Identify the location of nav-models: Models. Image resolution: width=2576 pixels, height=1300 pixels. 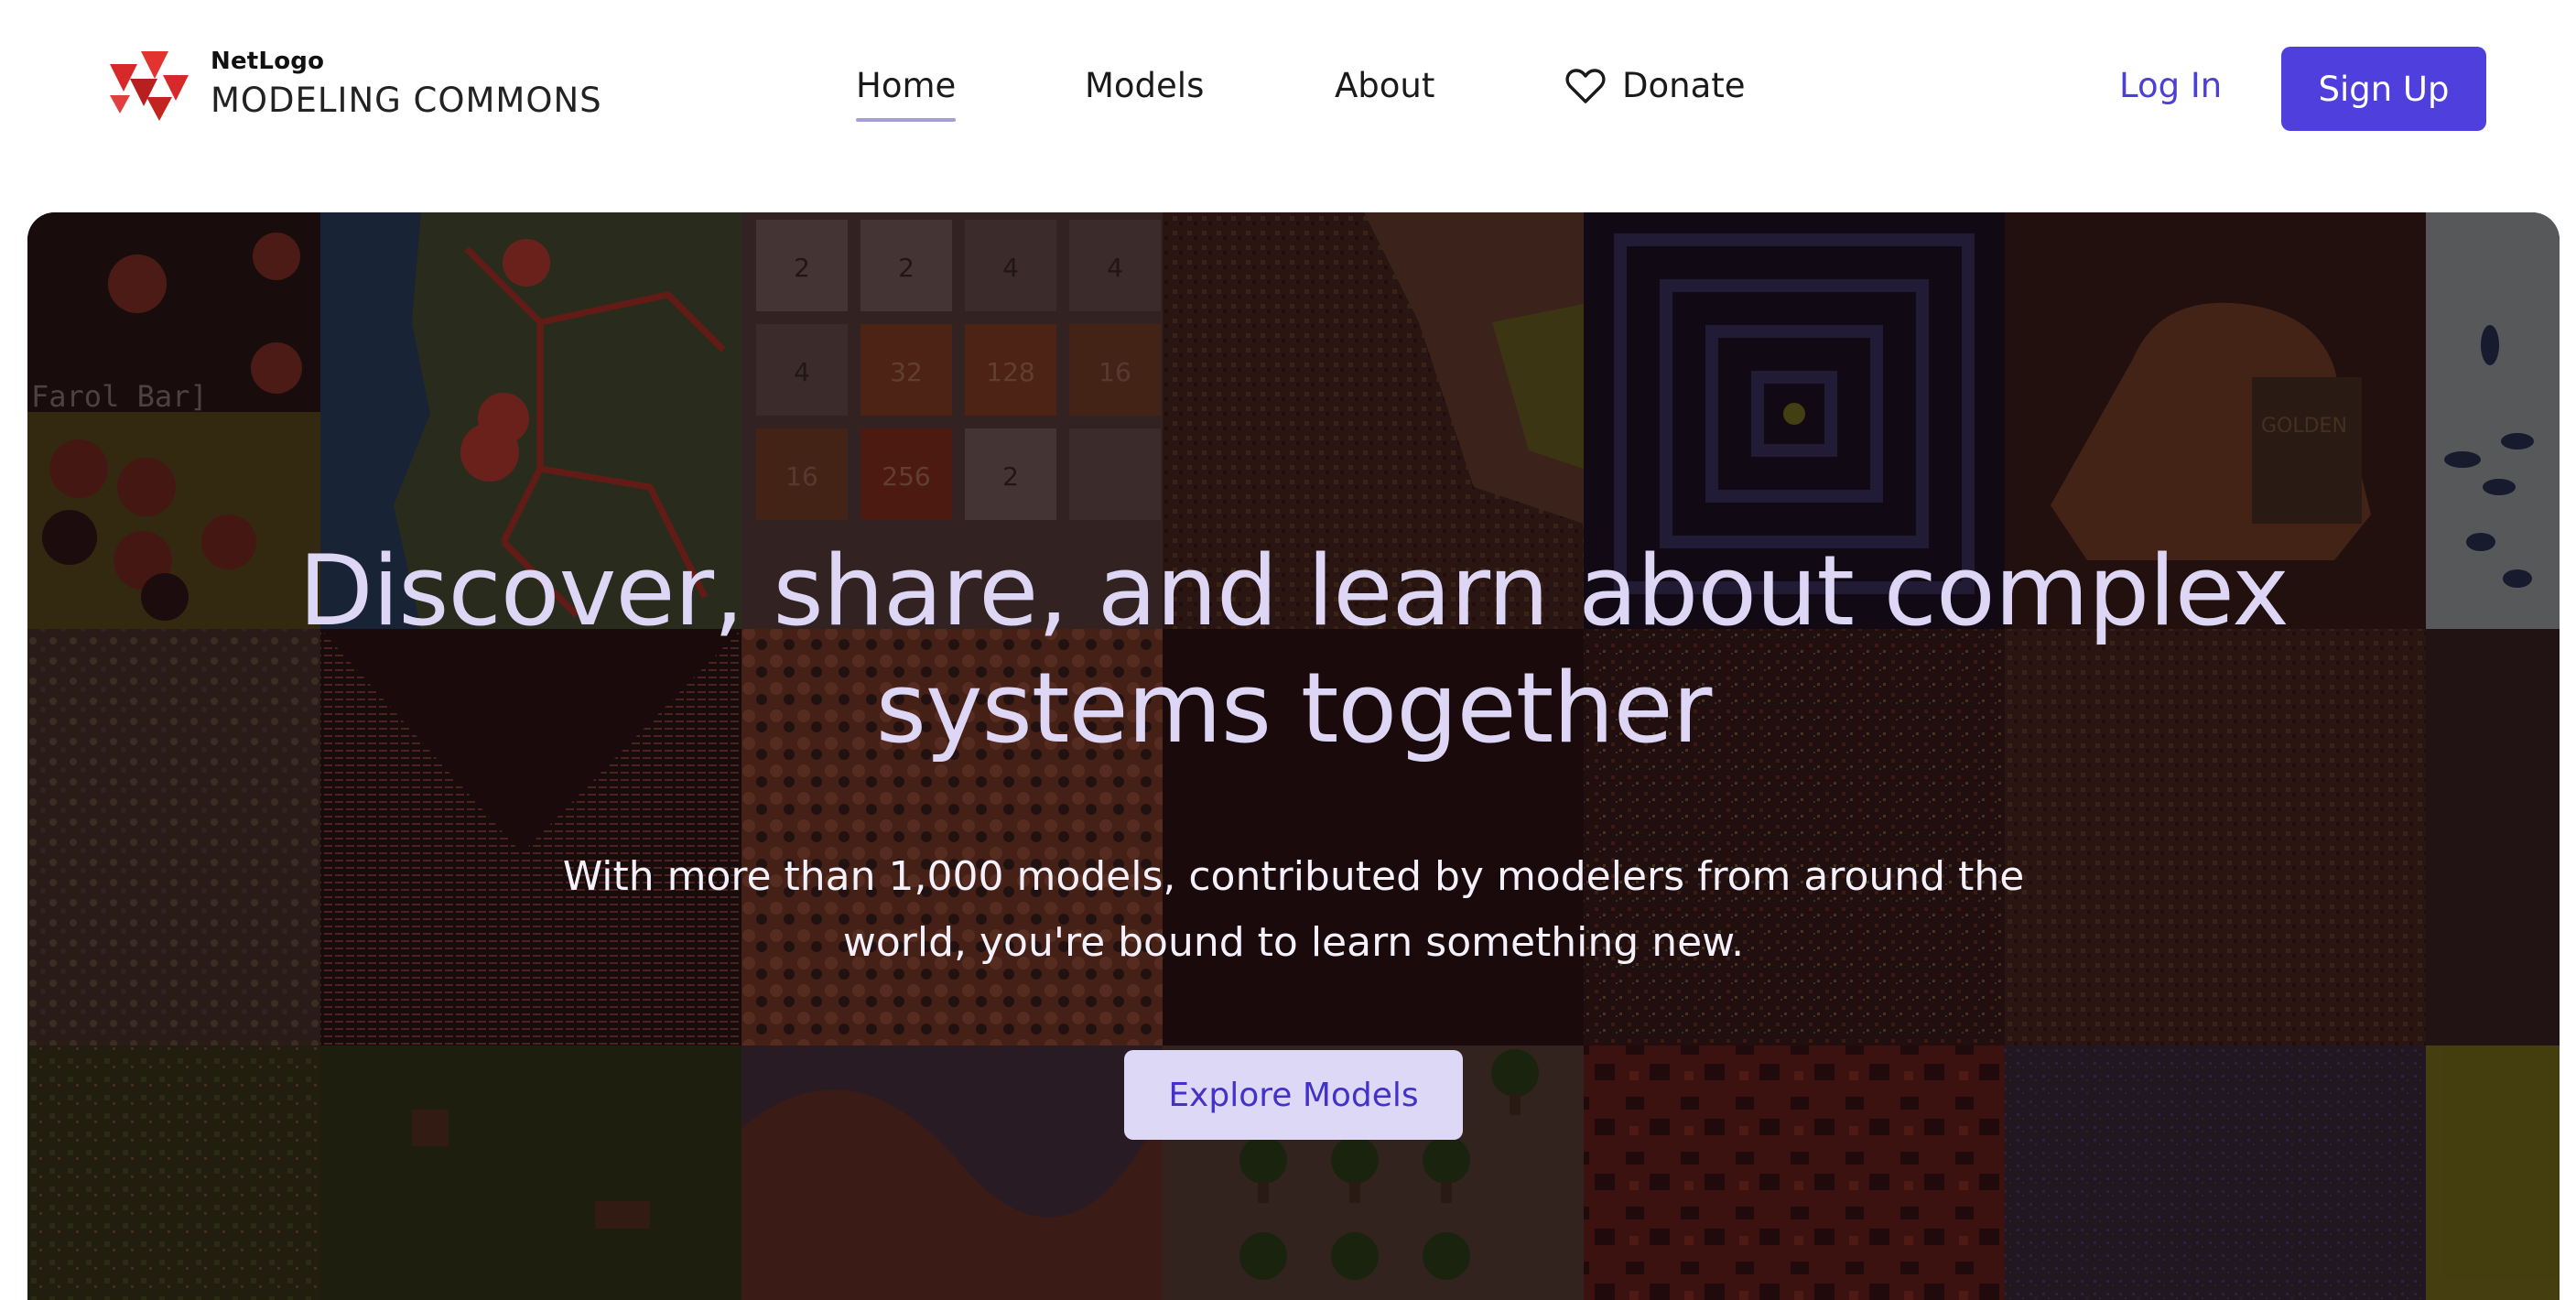
(1144, 85).